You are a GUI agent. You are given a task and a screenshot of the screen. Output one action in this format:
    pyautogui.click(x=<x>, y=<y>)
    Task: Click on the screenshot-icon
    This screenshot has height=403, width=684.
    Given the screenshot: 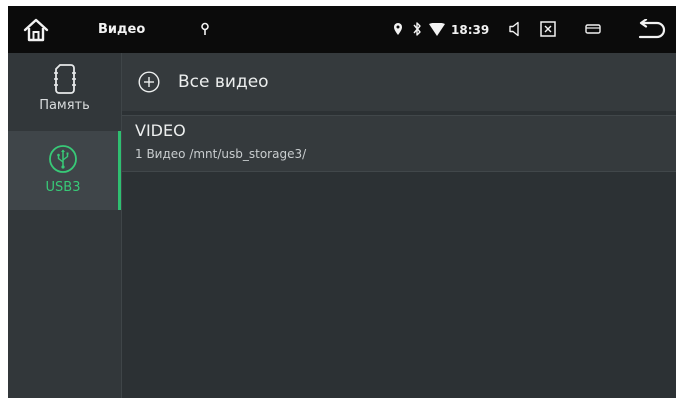 What is the action you would take?
    pyautogui.click(x=548, y=29)
    